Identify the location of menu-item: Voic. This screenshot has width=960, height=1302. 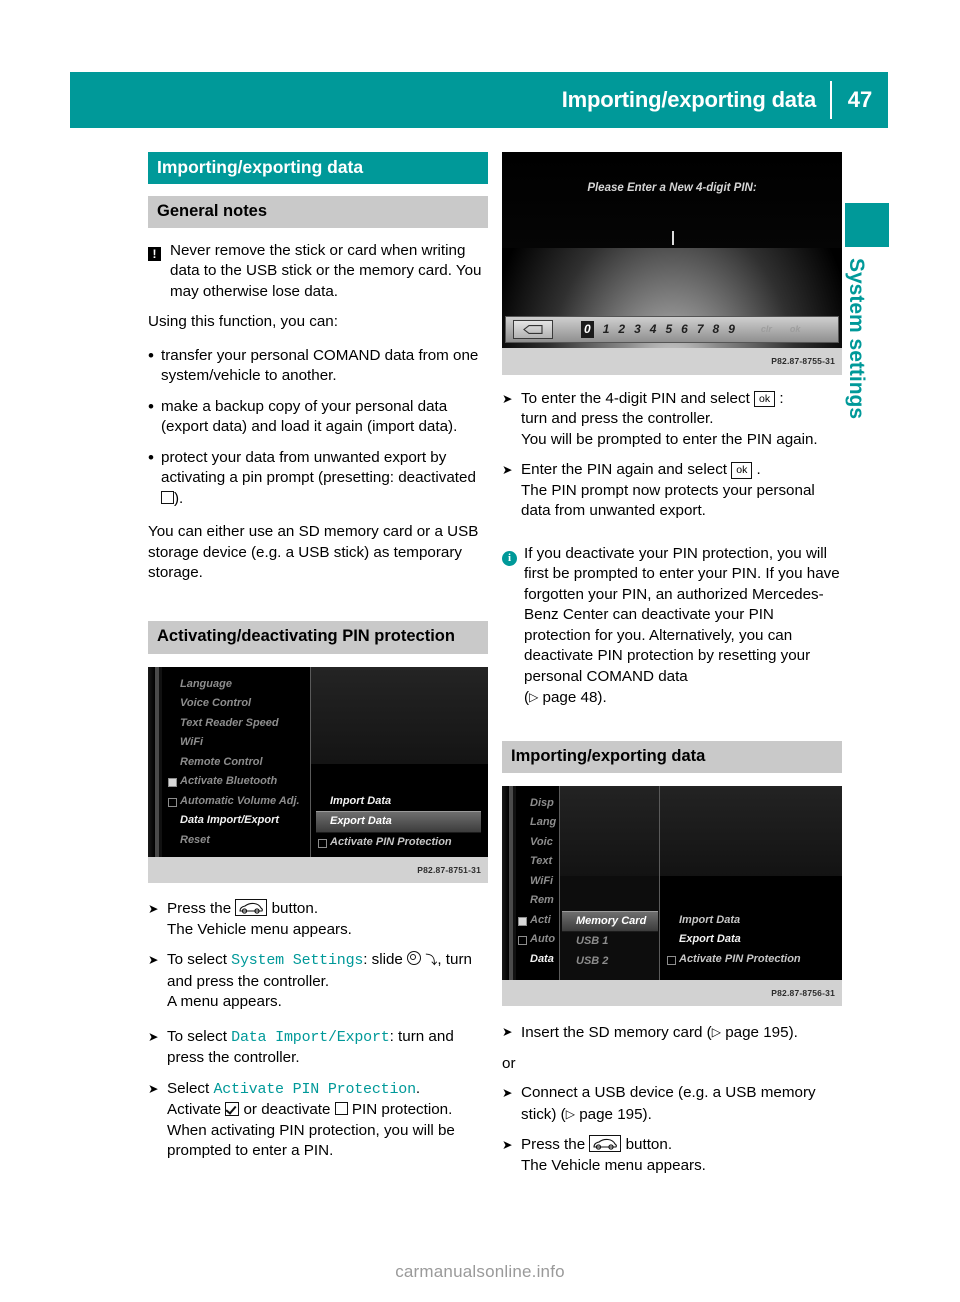
(540, 843).